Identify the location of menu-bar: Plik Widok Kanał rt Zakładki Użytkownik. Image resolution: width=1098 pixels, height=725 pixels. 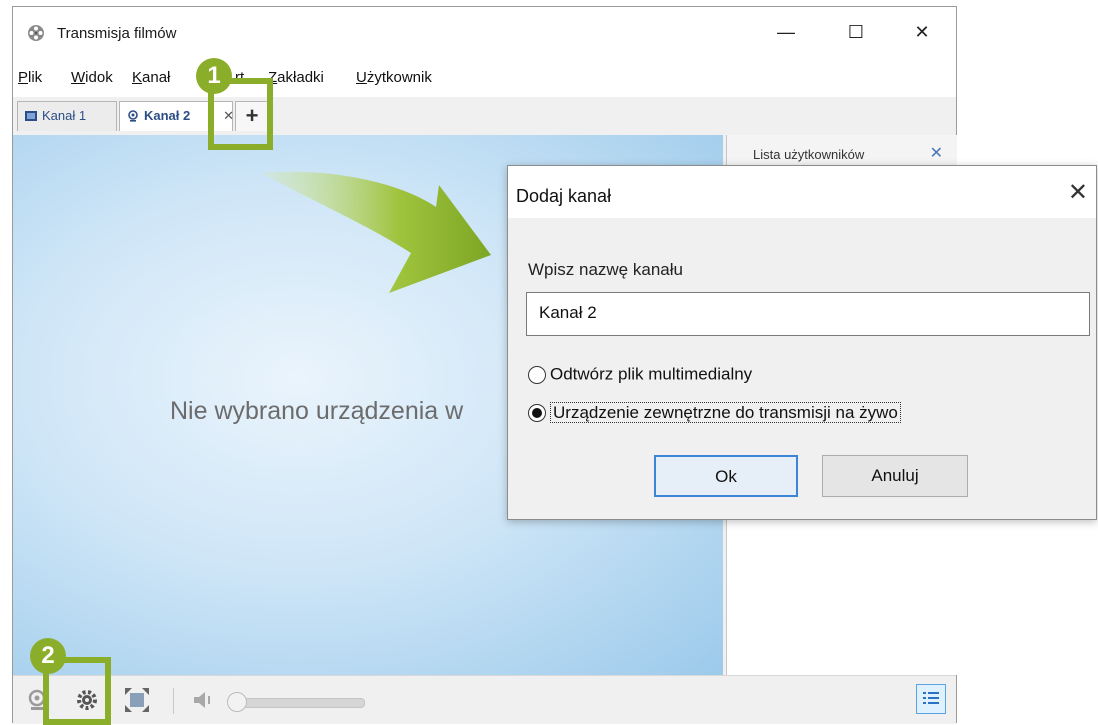
(484, 77).